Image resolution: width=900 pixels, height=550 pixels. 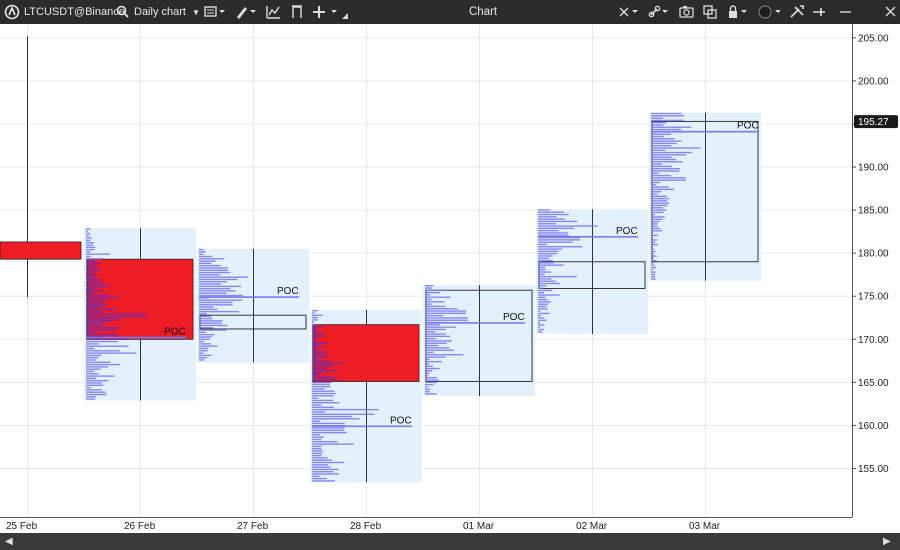 What do you see at coordinates (846, 12) in the screenshot?
I see `minimize-icon` at bounding box center [846, 12].